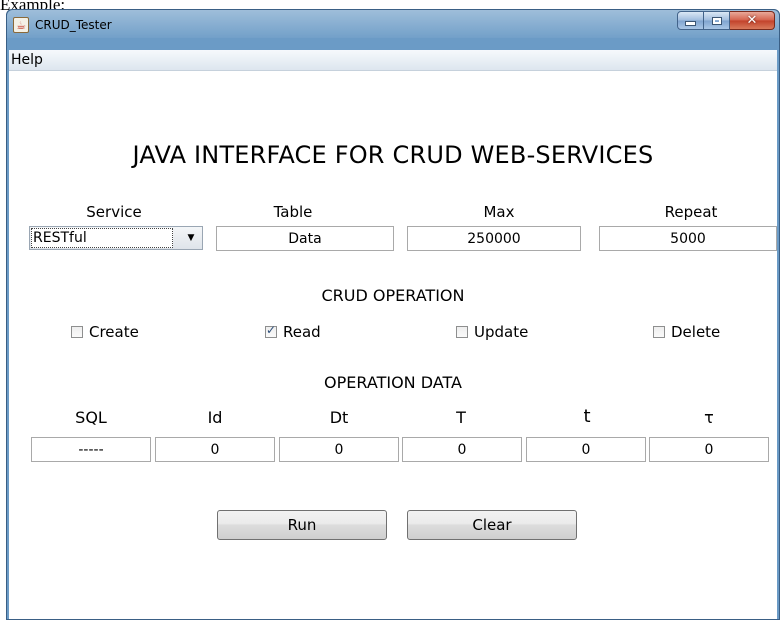 The height and width of the screenshot is (621, 784). What do you see at coordinates (114, 332) in the screenshot?
I see `create-label: Create` at bounding box center [114, 332].